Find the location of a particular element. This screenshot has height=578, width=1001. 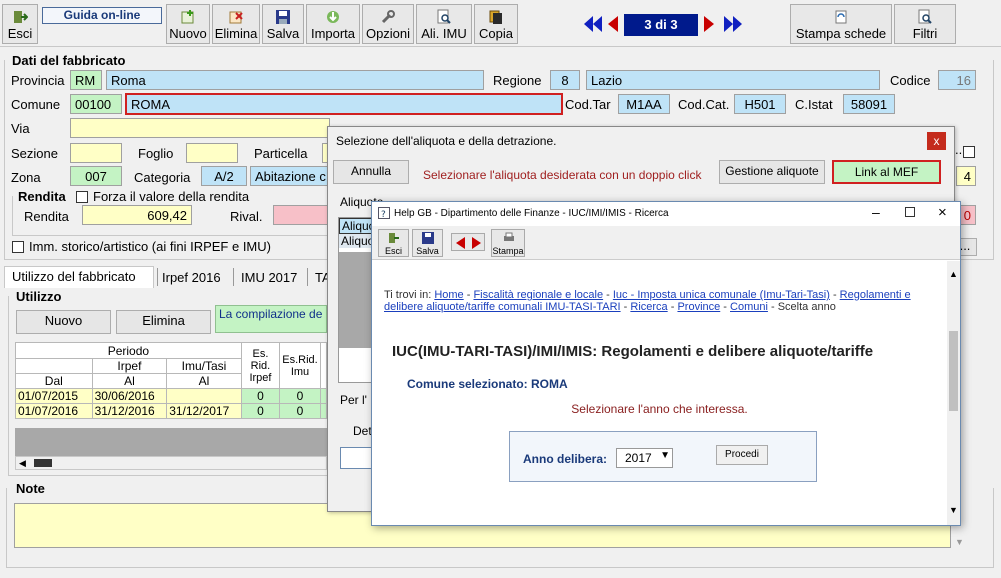

help-salva-button: Salva is located at coordinates (427, 243).